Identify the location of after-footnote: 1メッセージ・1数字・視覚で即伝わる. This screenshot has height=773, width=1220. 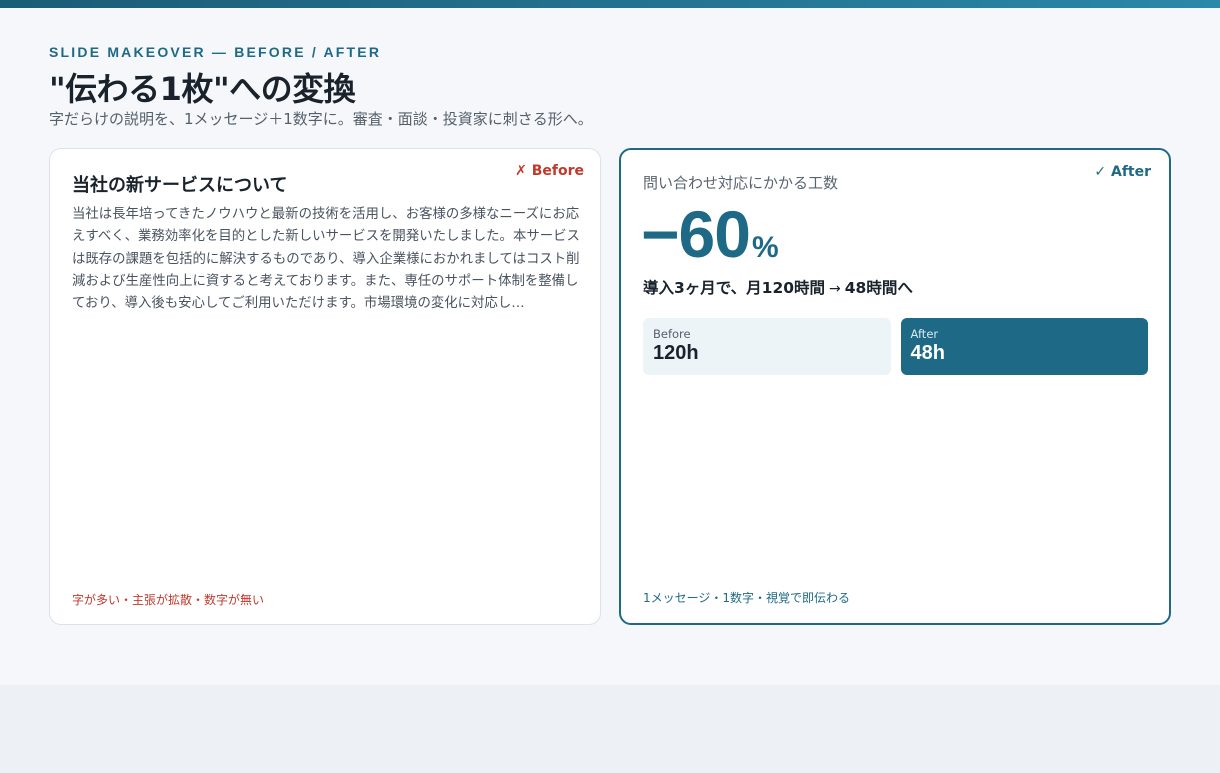
(747, 598).